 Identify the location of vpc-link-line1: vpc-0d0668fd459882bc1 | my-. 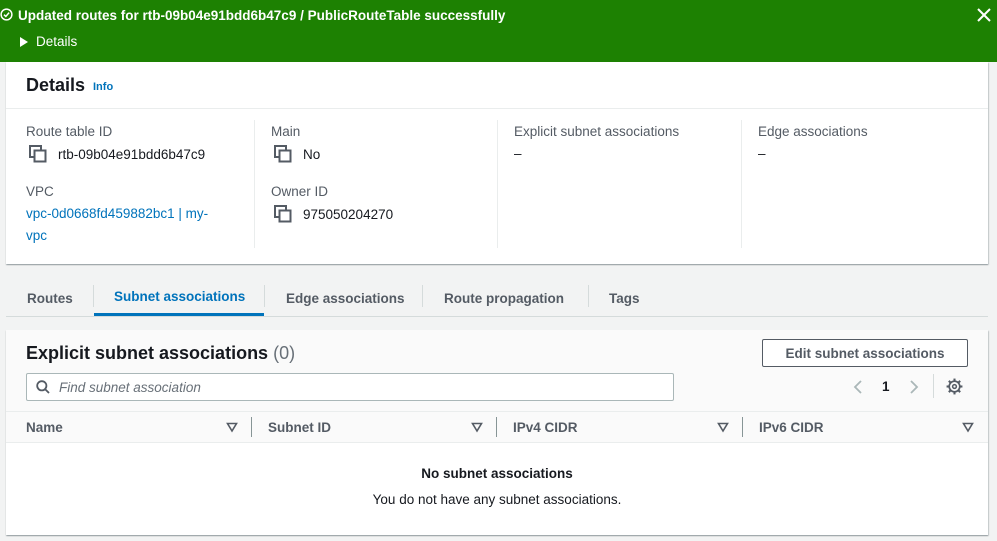
(117, 213).